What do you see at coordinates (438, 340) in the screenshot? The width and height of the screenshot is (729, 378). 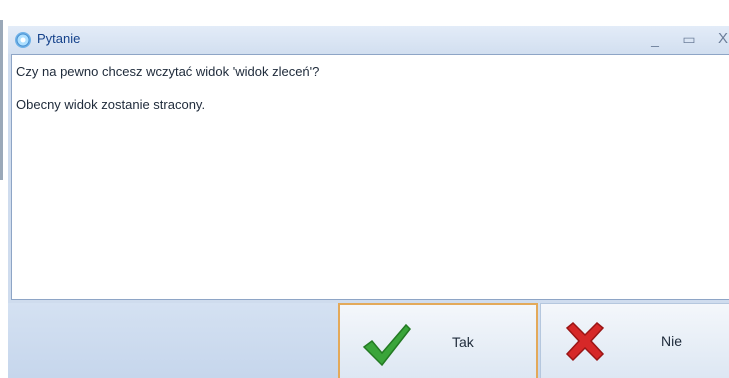 I see `yes-button: Tak` at bounding box center [438, 340].